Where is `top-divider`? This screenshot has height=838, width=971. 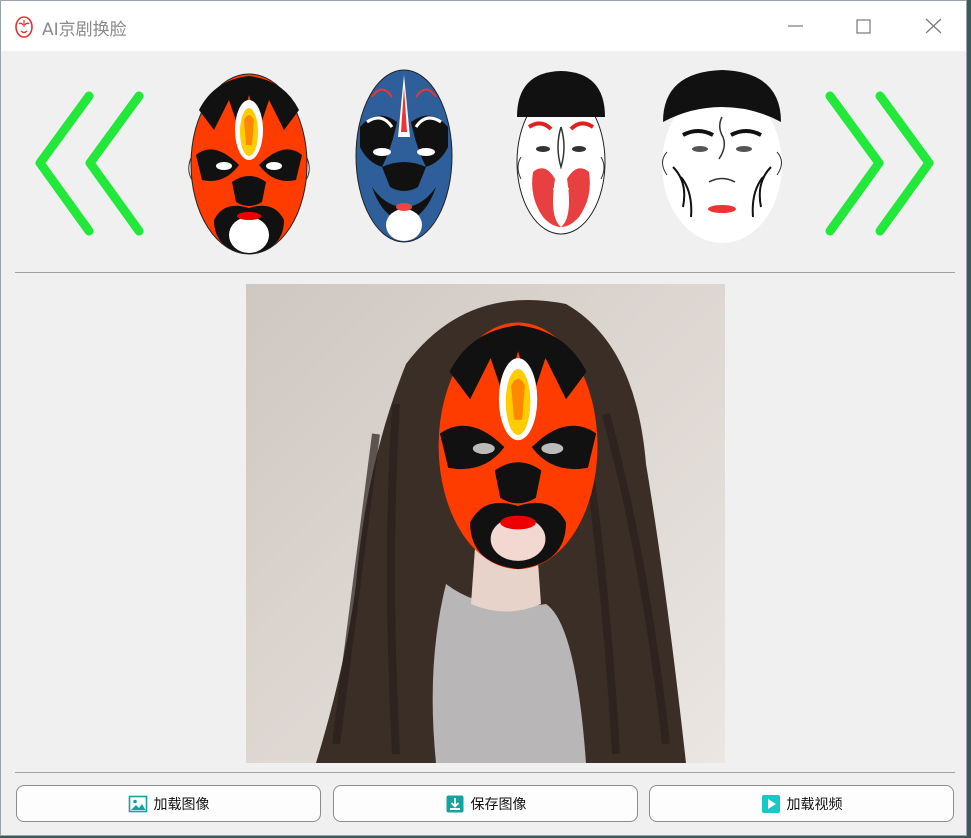 top-divider is located at coordinates (485, 272).